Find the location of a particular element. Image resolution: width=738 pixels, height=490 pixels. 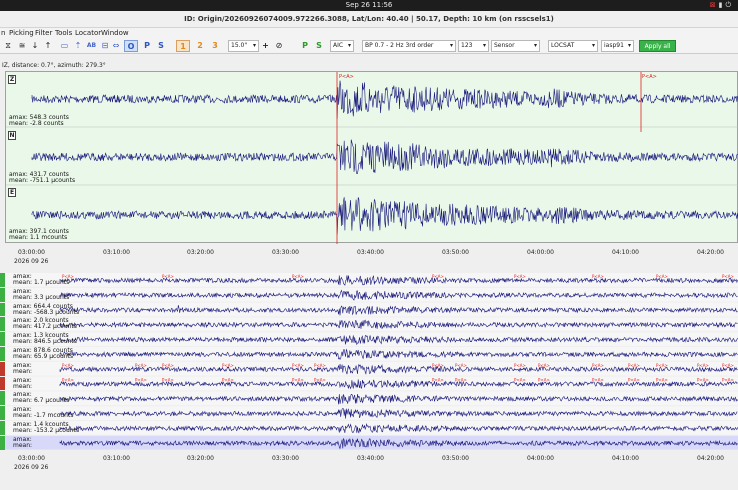

channel-label-e: E is located at coordinates (12, 192).